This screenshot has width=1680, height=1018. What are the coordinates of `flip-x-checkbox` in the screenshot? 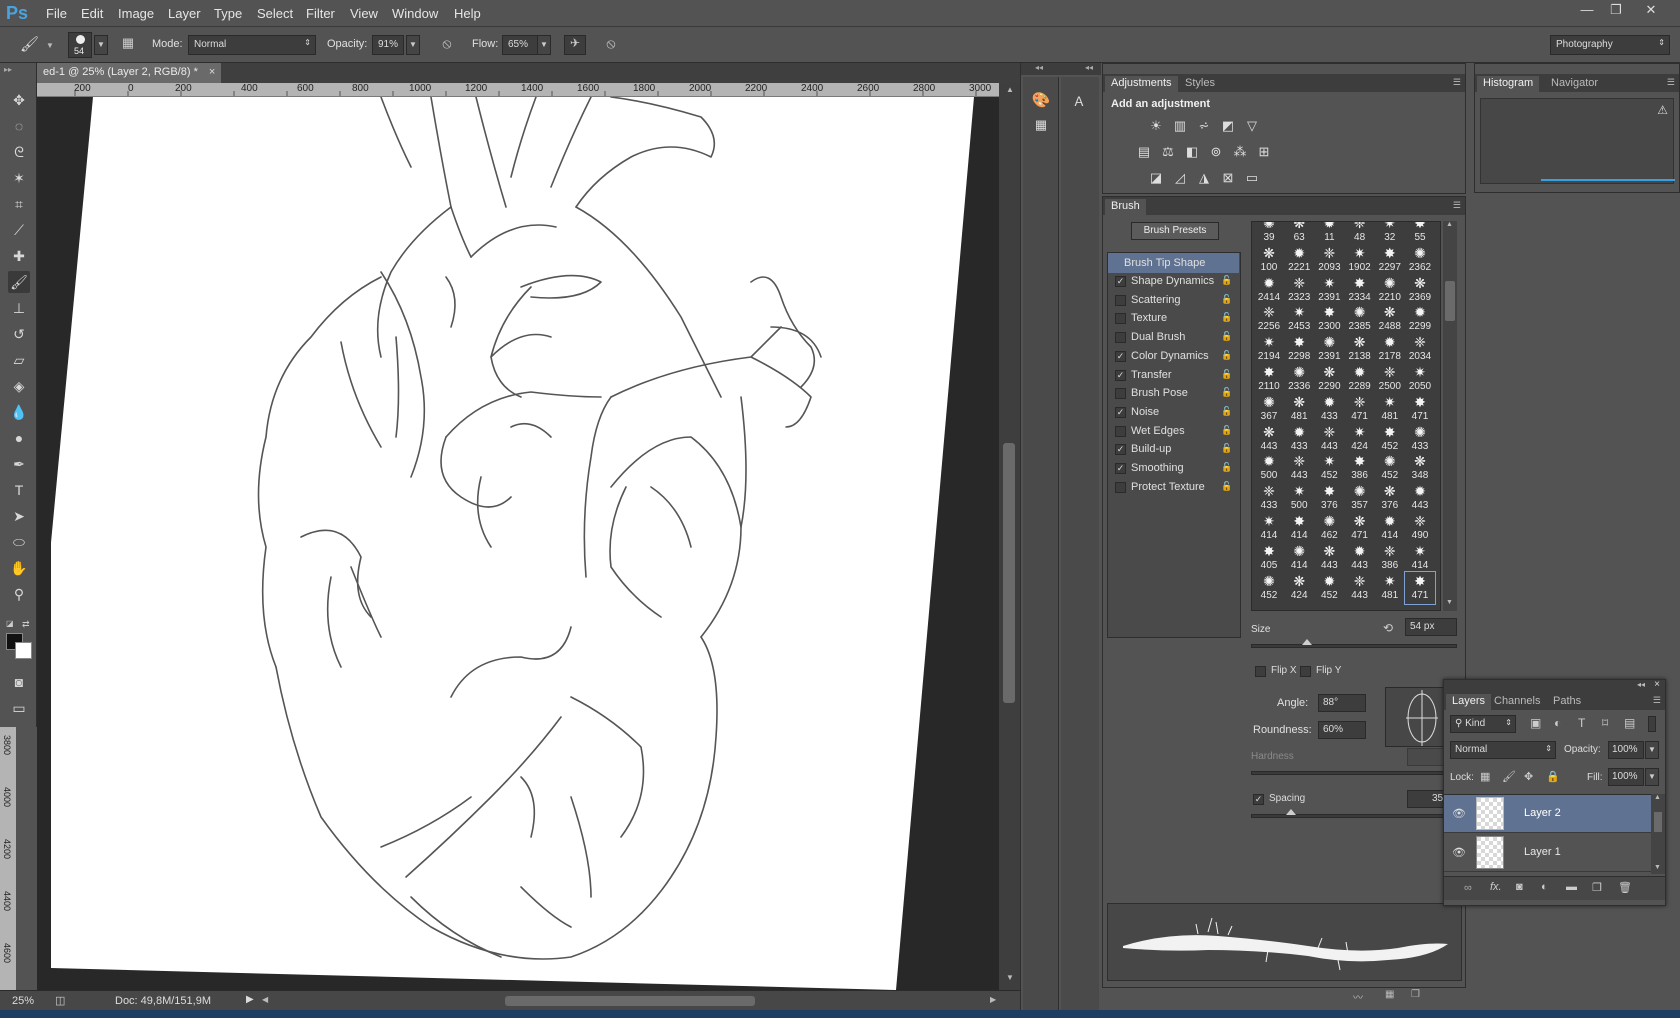 It's located at (1260, 671).